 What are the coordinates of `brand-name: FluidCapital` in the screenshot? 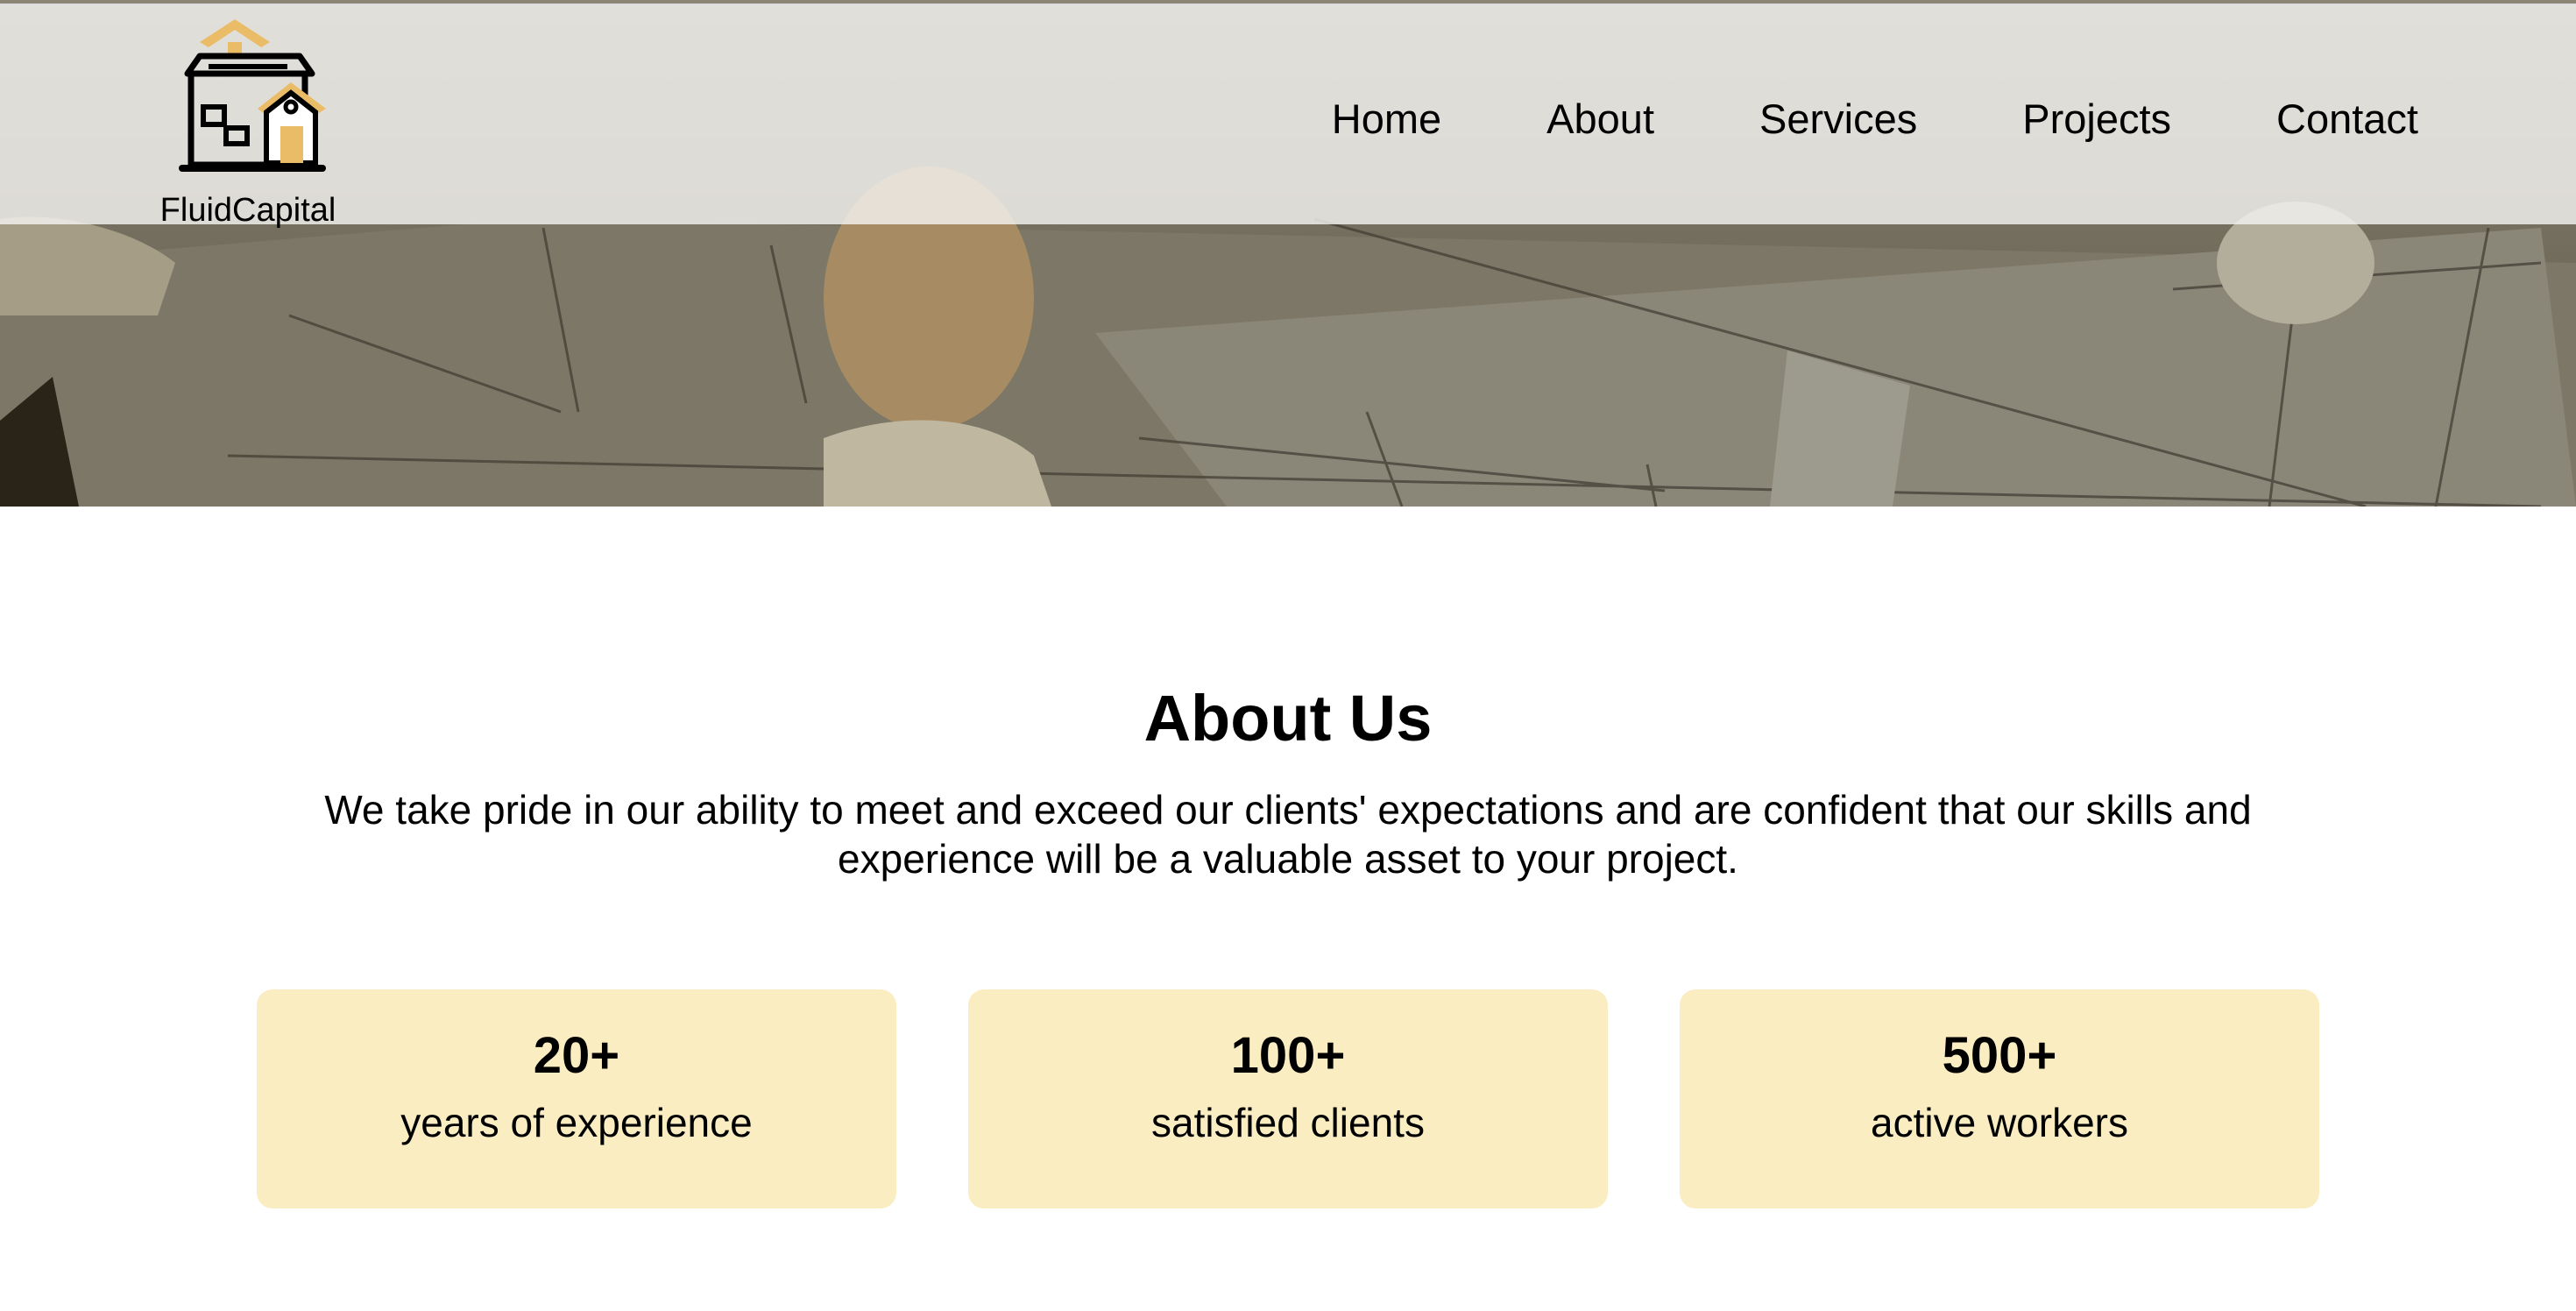 It's located at (247, 211).